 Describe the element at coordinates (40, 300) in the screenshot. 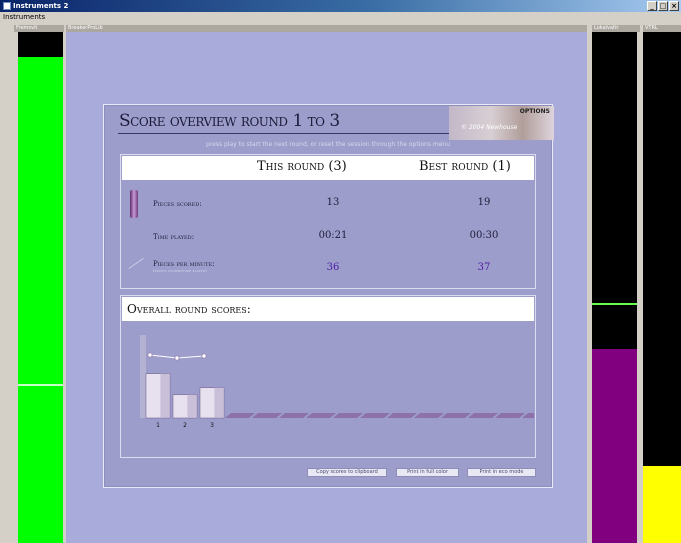

I see `left-meter-fill` at that location.